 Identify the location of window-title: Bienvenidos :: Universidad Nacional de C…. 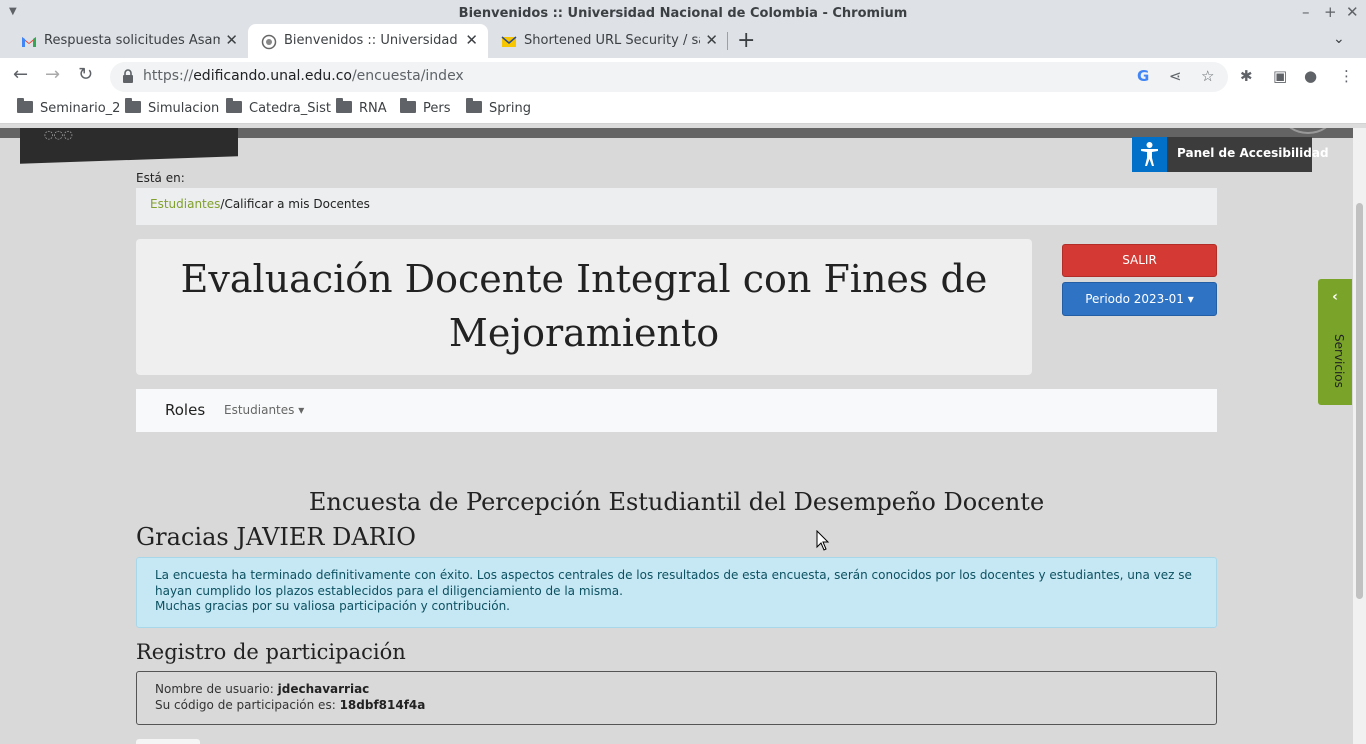
(683, 13).